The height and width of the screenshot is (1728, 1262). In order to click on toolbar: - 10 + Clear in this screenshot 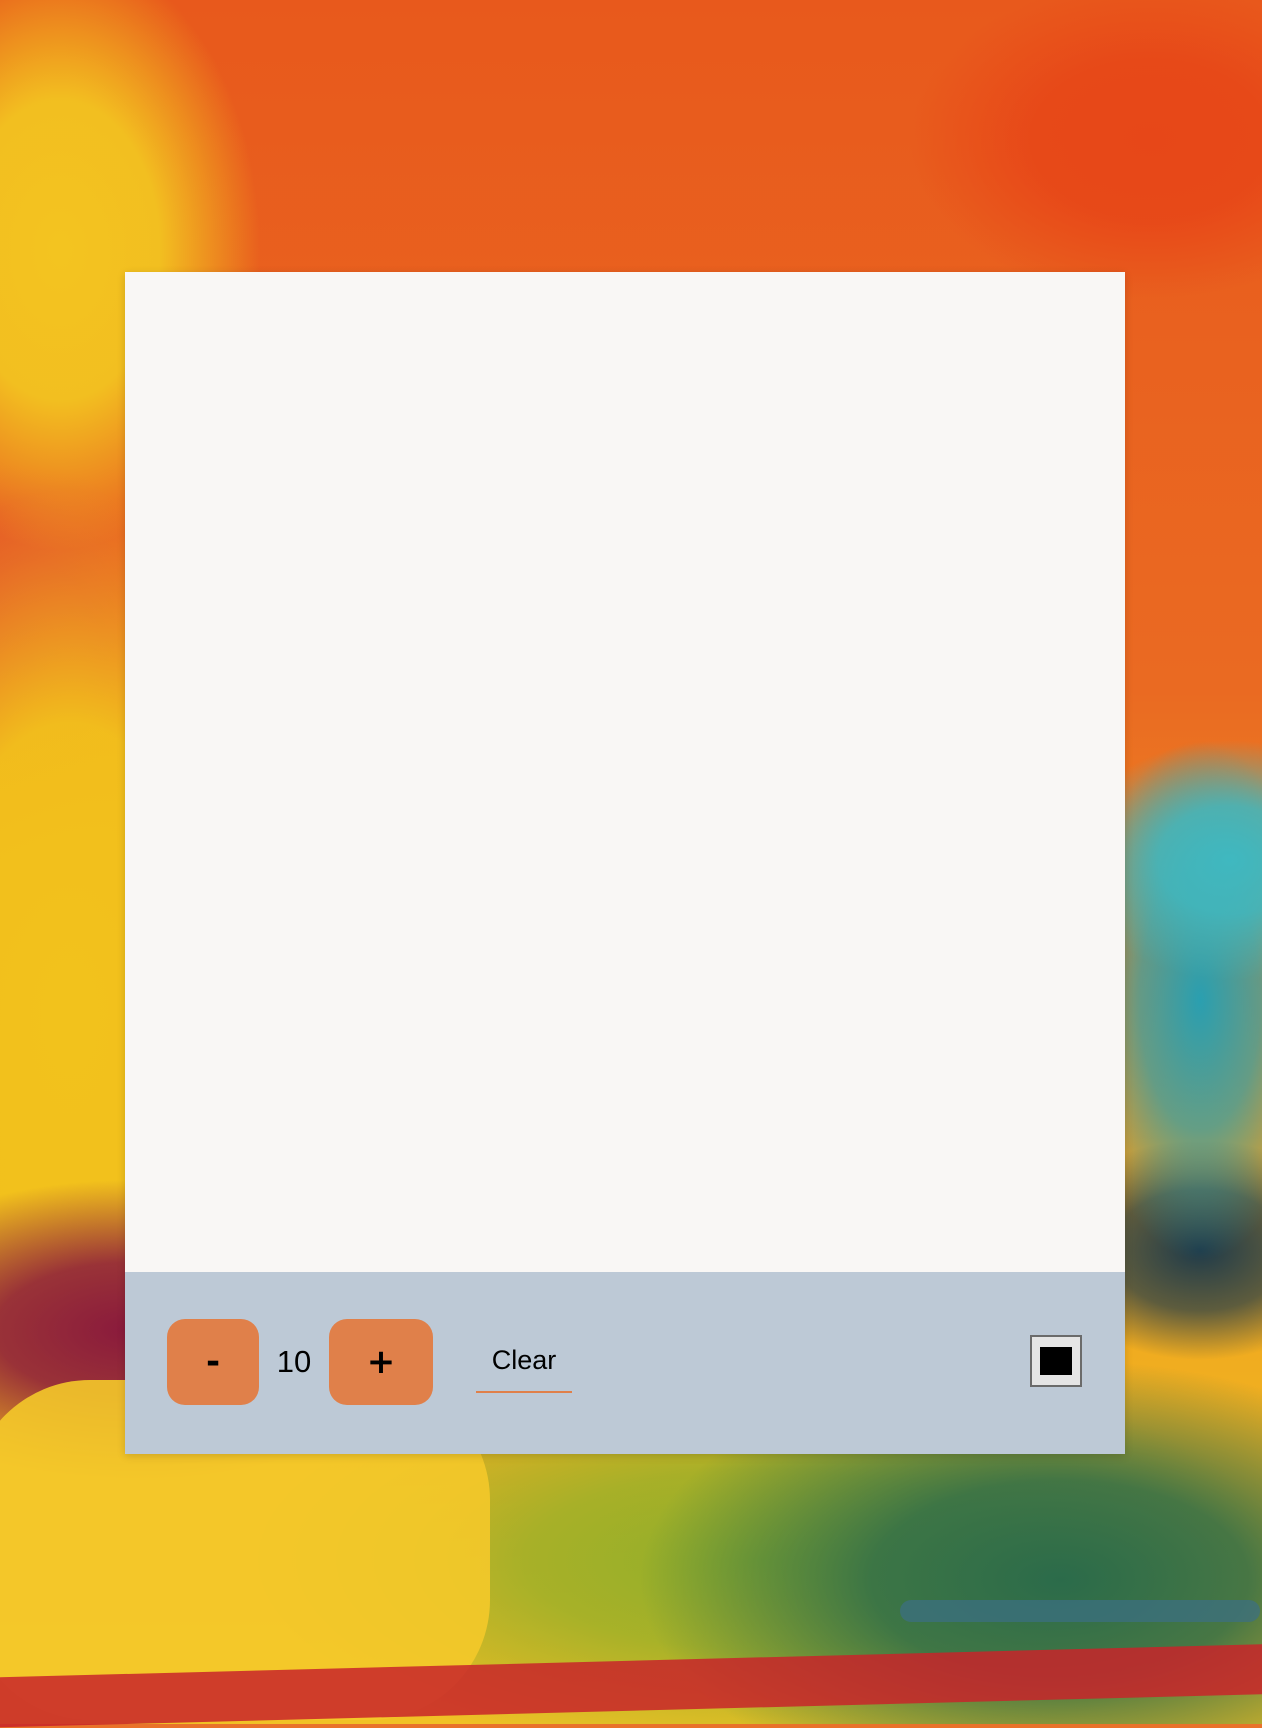, I will do `click(625, 1363)`.